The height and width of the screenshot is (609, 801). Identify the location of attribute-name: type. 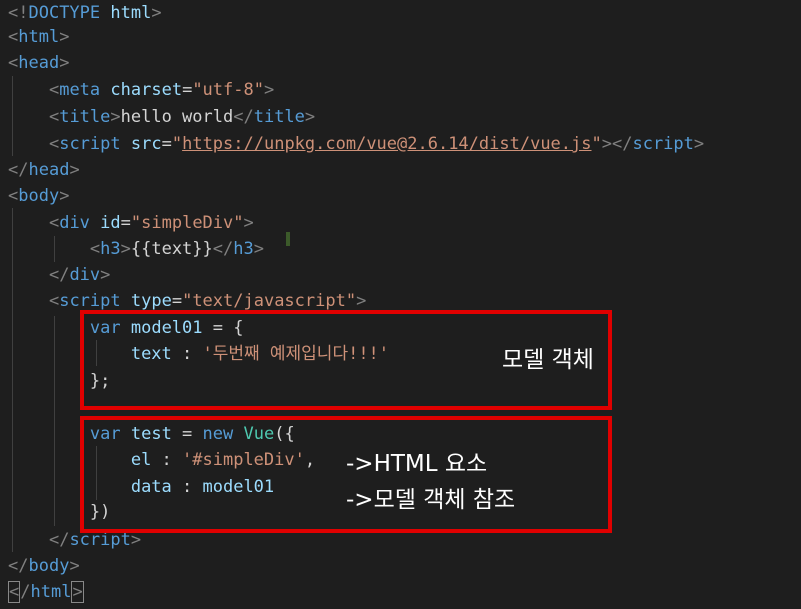
(151, 301).